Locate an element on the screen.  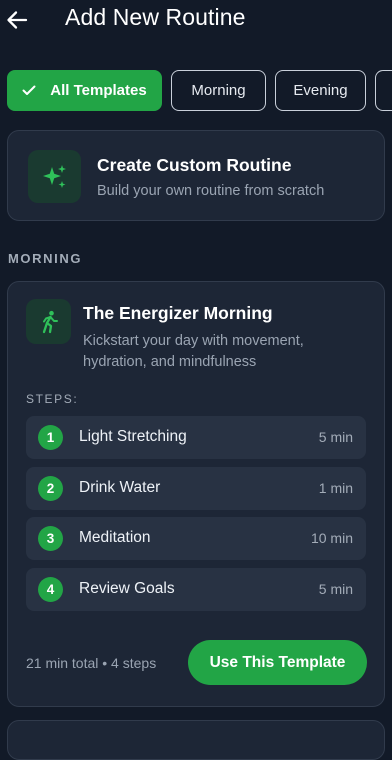
filter-chip-bar: All Templates Morning Evening is located at coordinates (196, 90).